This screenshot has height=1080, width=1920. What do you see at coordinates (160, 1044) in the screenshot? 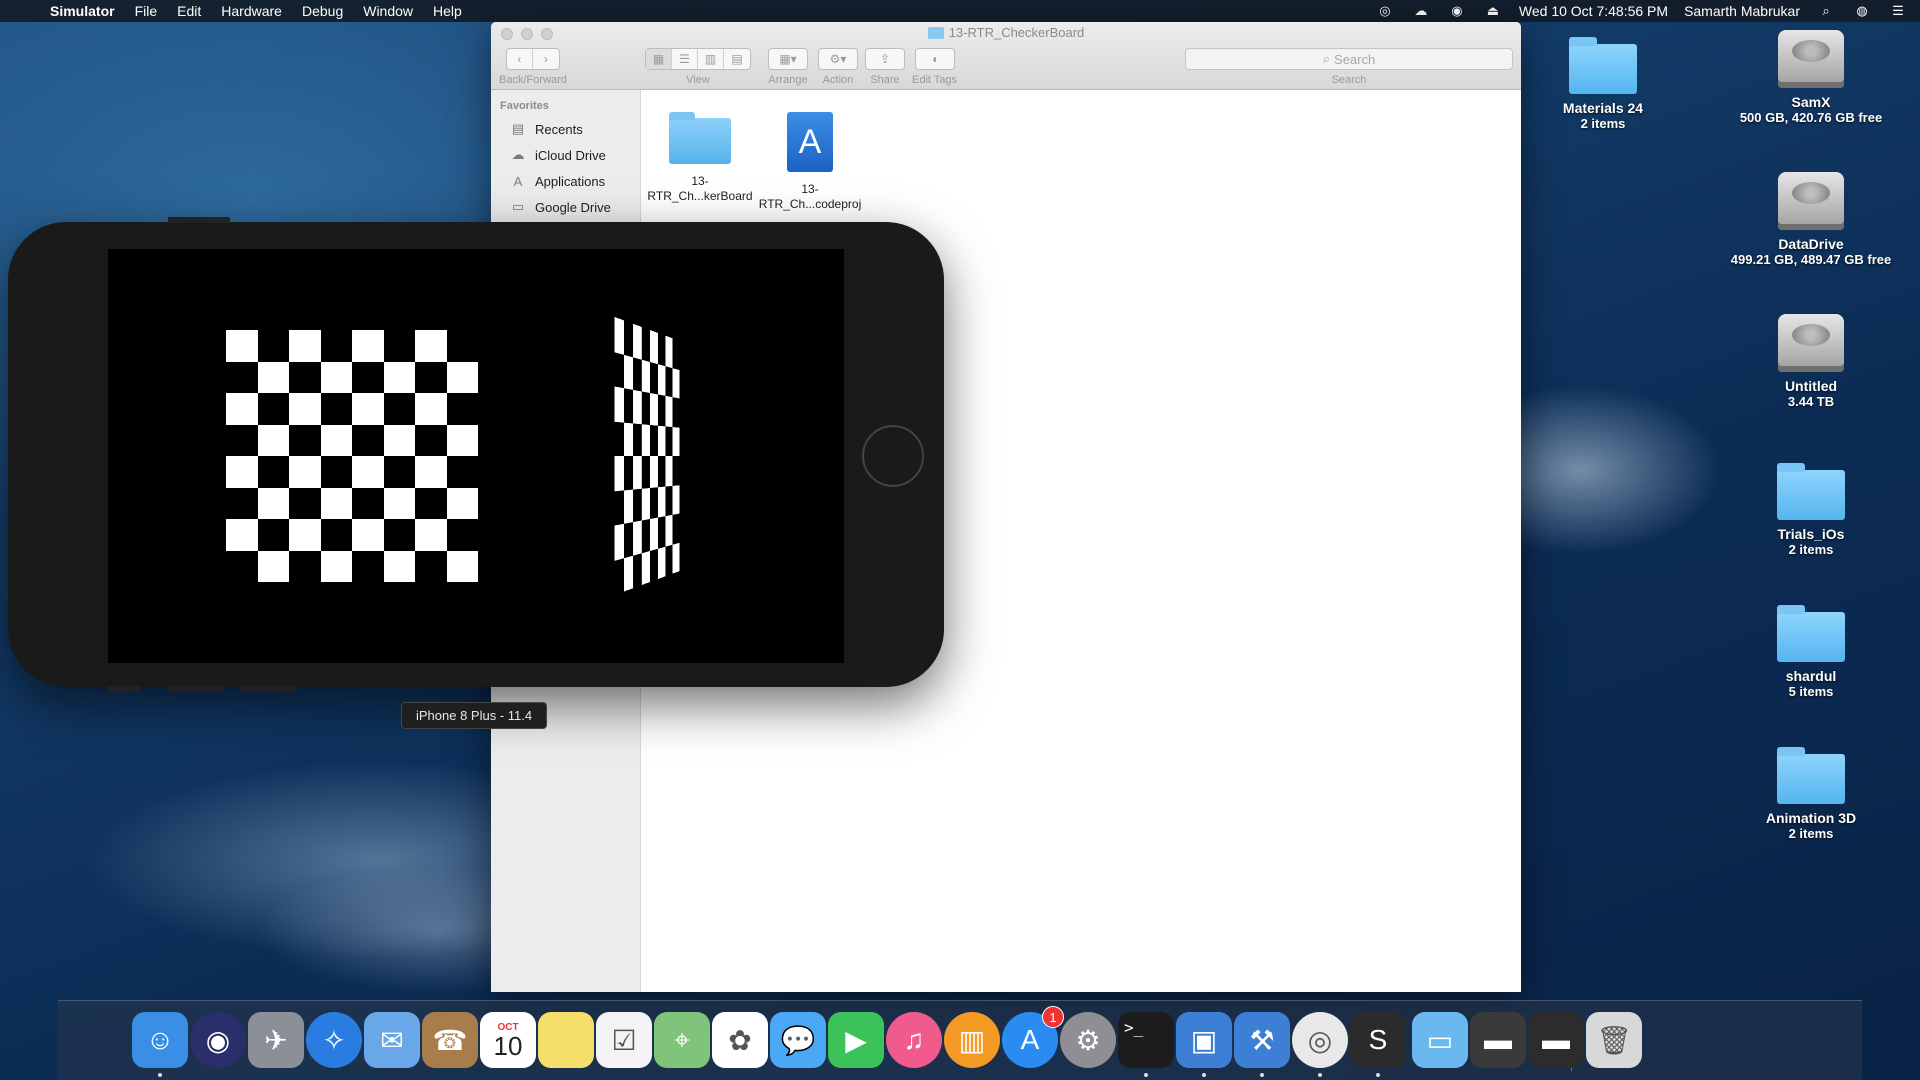
I see `finder-icon: ☺` at bounding box center [160, 1044].